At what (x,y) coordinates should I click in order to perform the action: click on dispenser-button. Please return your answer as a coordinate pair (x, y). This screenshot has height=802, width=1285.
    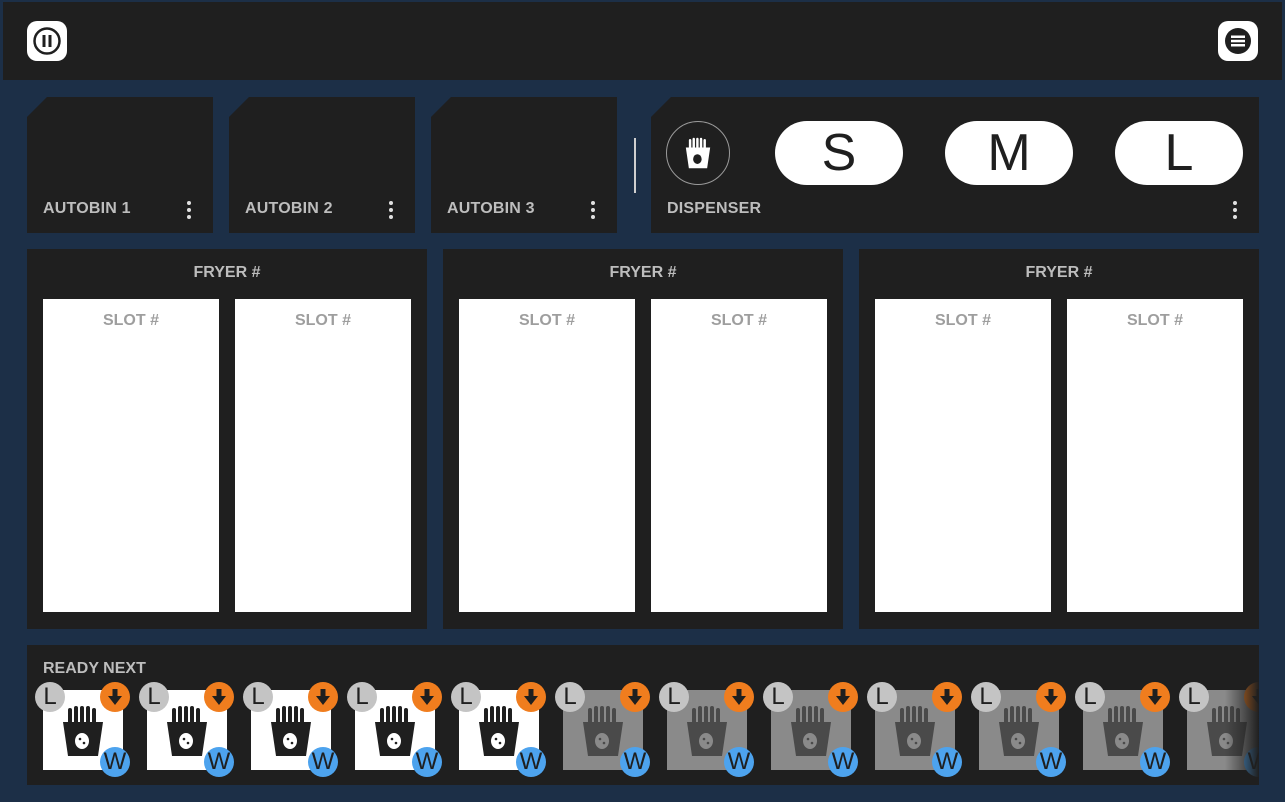
    Looking at the image, I should click on (698, 153).